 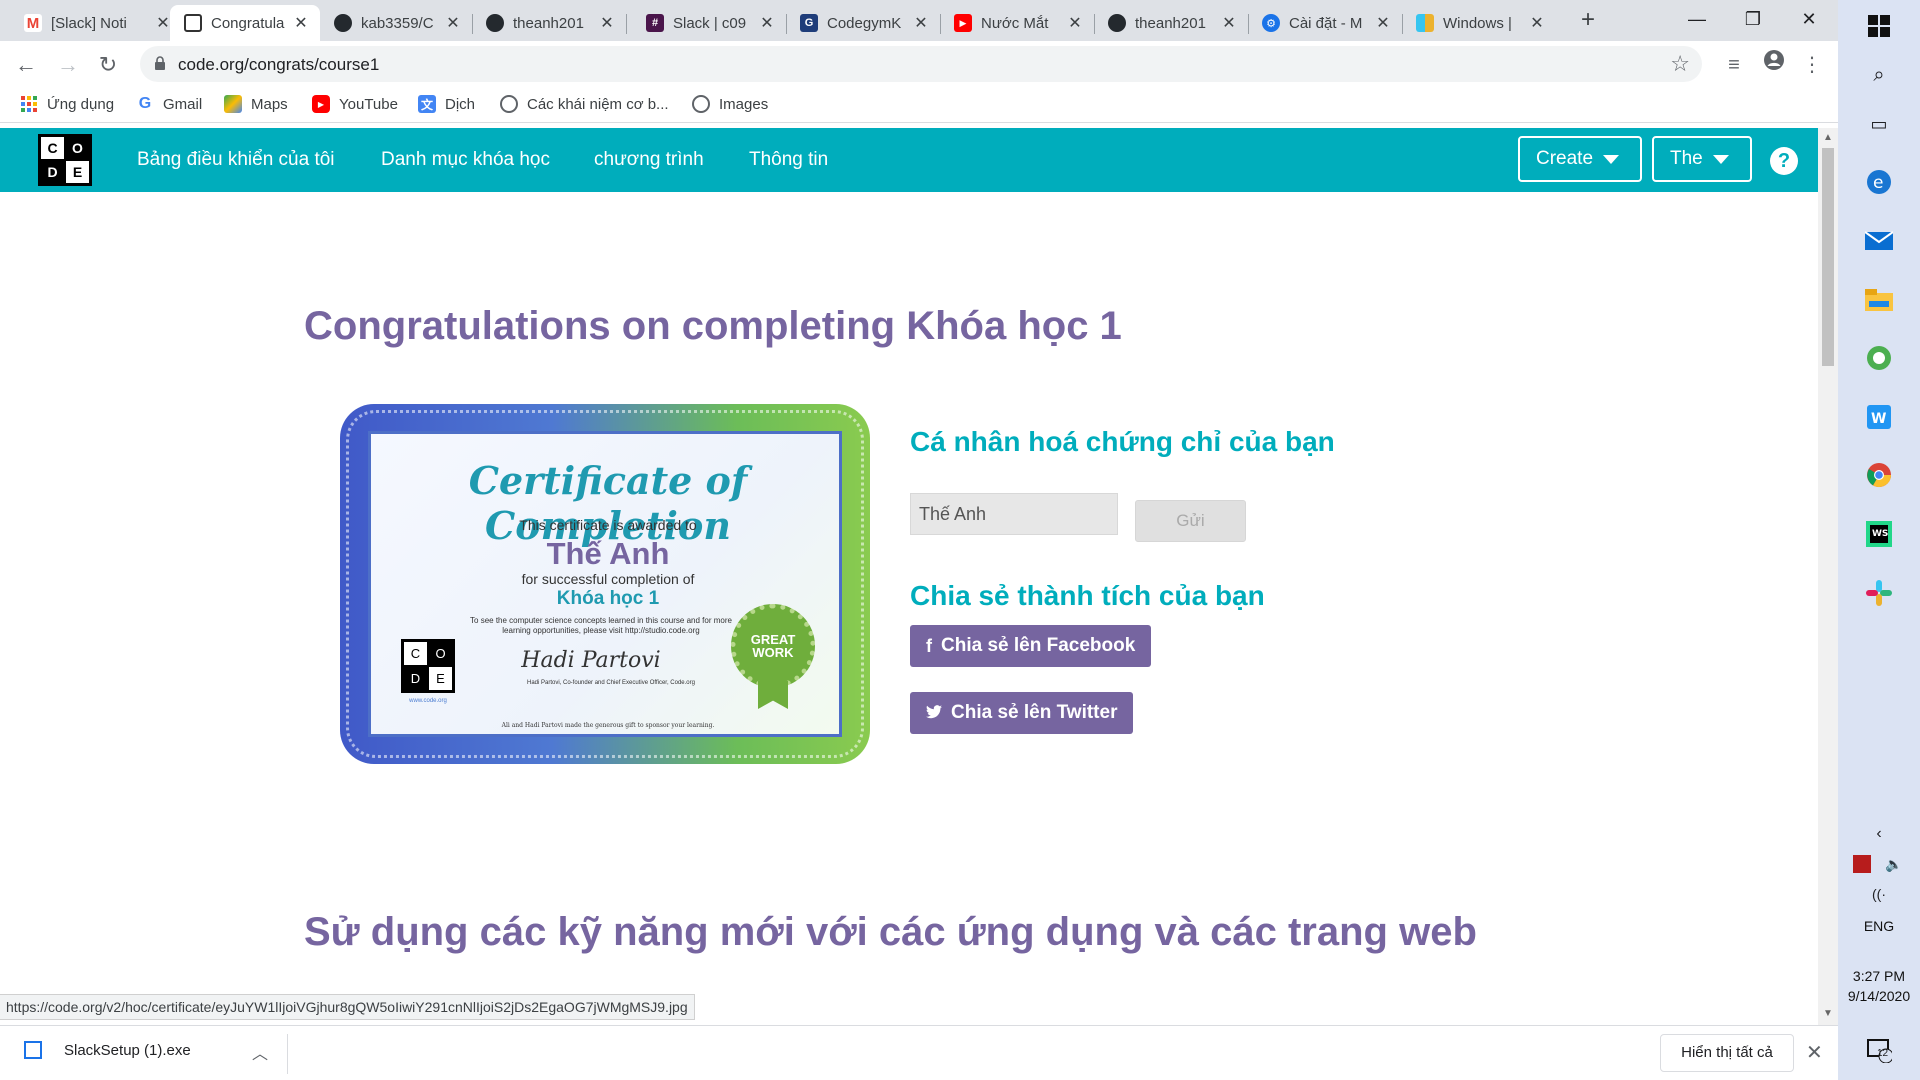 I want to click on windows-start-icon, so click(x=1879, y=26).